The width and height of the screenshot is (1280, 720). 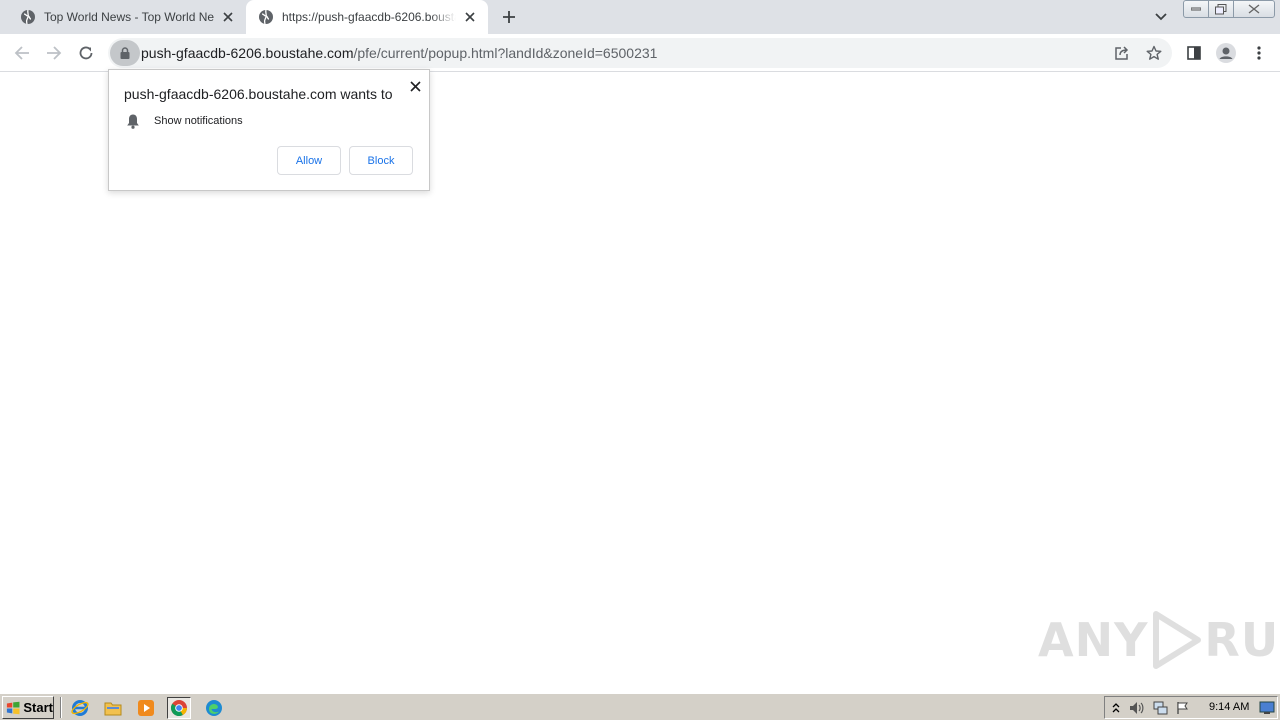 I want to click on menu-button, so click(x=1259, y=53).